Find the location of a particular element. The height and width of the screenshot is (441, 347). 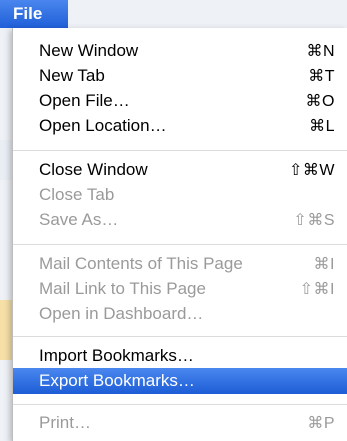

menu-item-close-window: Close Window ⇧⌘W is located at coordinates (180, 170).